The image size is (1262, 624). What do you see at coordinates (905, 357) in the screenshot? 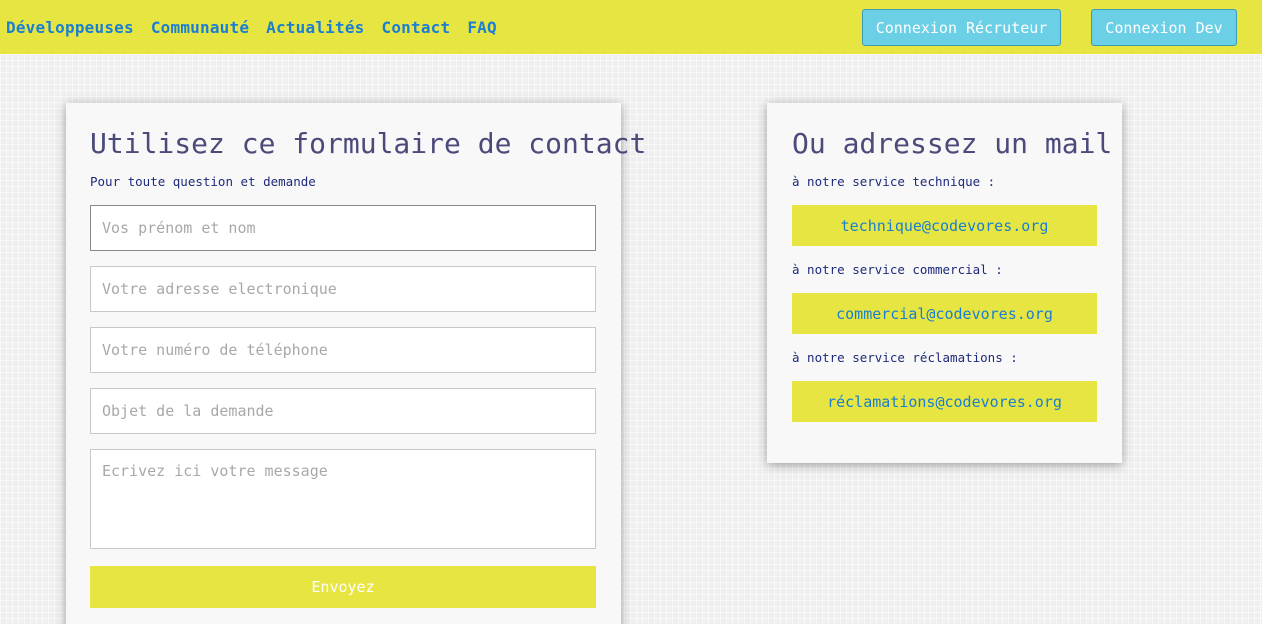
I see `service-label-reclamations: à notre service réclamations :` at bounding box center [905, 357].